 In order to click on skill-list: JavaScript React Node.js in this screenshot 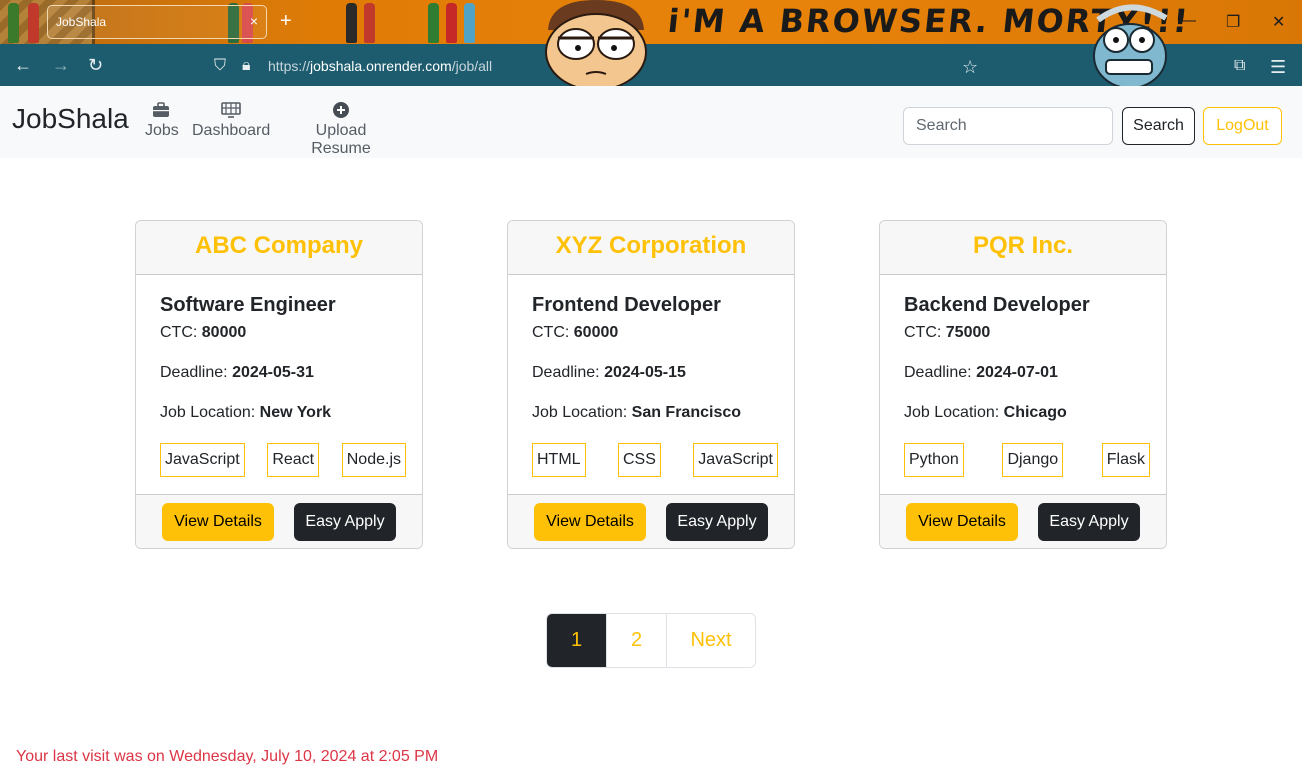, I will do `click(283, 460)`.